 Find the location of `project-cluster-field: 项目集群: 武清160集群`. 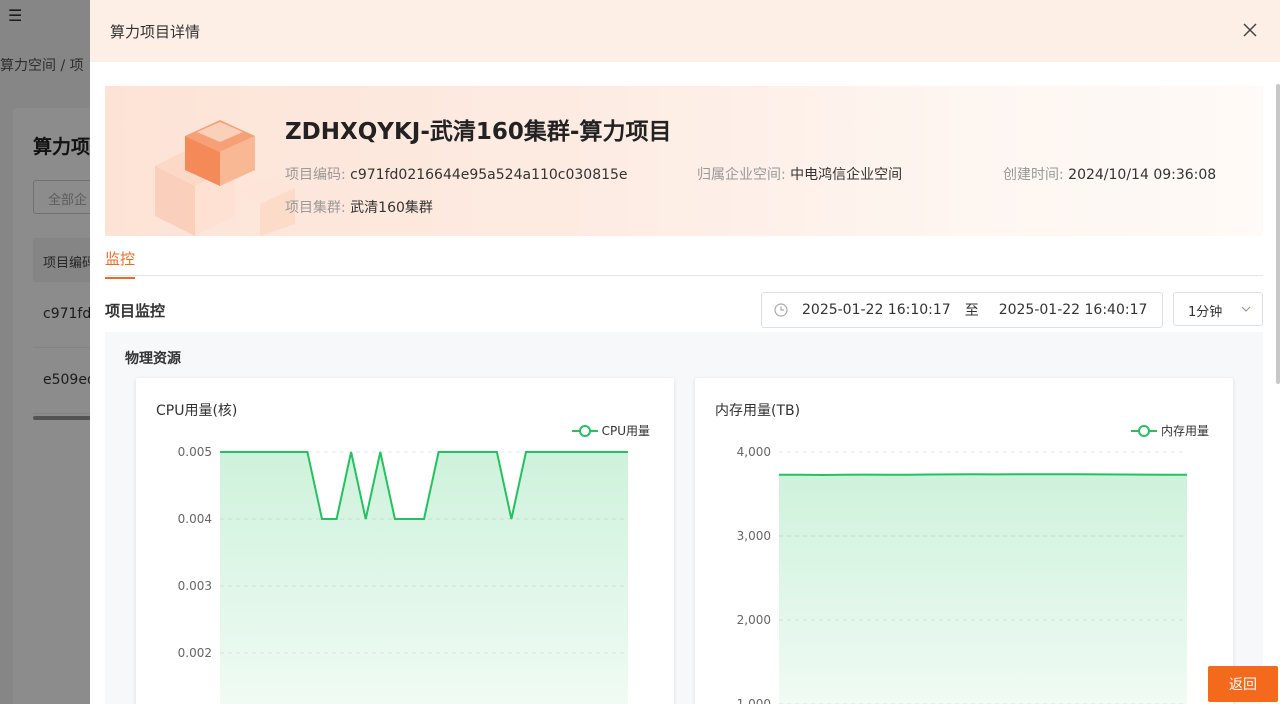

project-cluster-field: 项目集群: 武清160集群 is located at coordinates (359, 207).